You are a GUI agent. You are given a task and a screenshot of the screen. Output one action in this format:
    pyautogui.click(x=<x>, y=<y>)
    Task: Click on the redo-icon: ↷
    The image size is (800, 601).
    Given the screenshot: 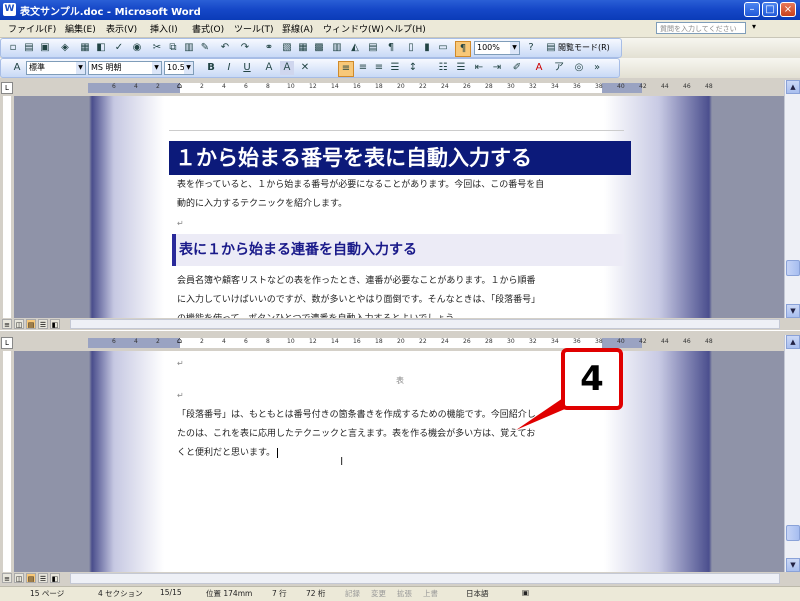 What is the action you would take?
    pyautogui.click(x=245, y=48)
    